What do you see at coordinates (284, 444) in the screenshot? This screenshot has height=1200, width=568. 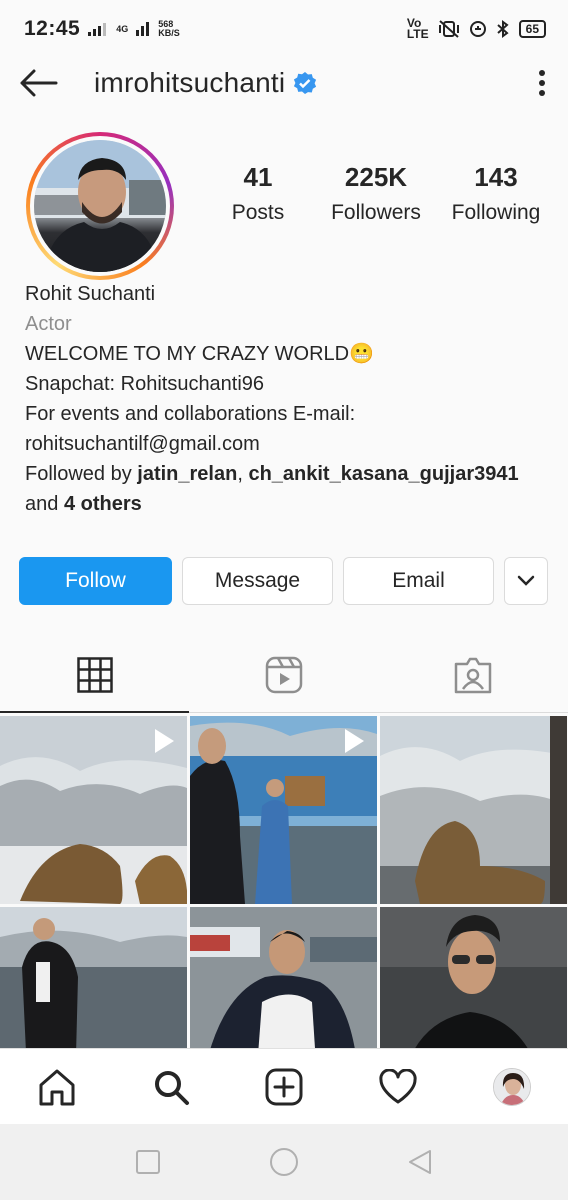 I see `bio-email: rohitsuchantilf@gmail.com` at bounding box center [284, 444].